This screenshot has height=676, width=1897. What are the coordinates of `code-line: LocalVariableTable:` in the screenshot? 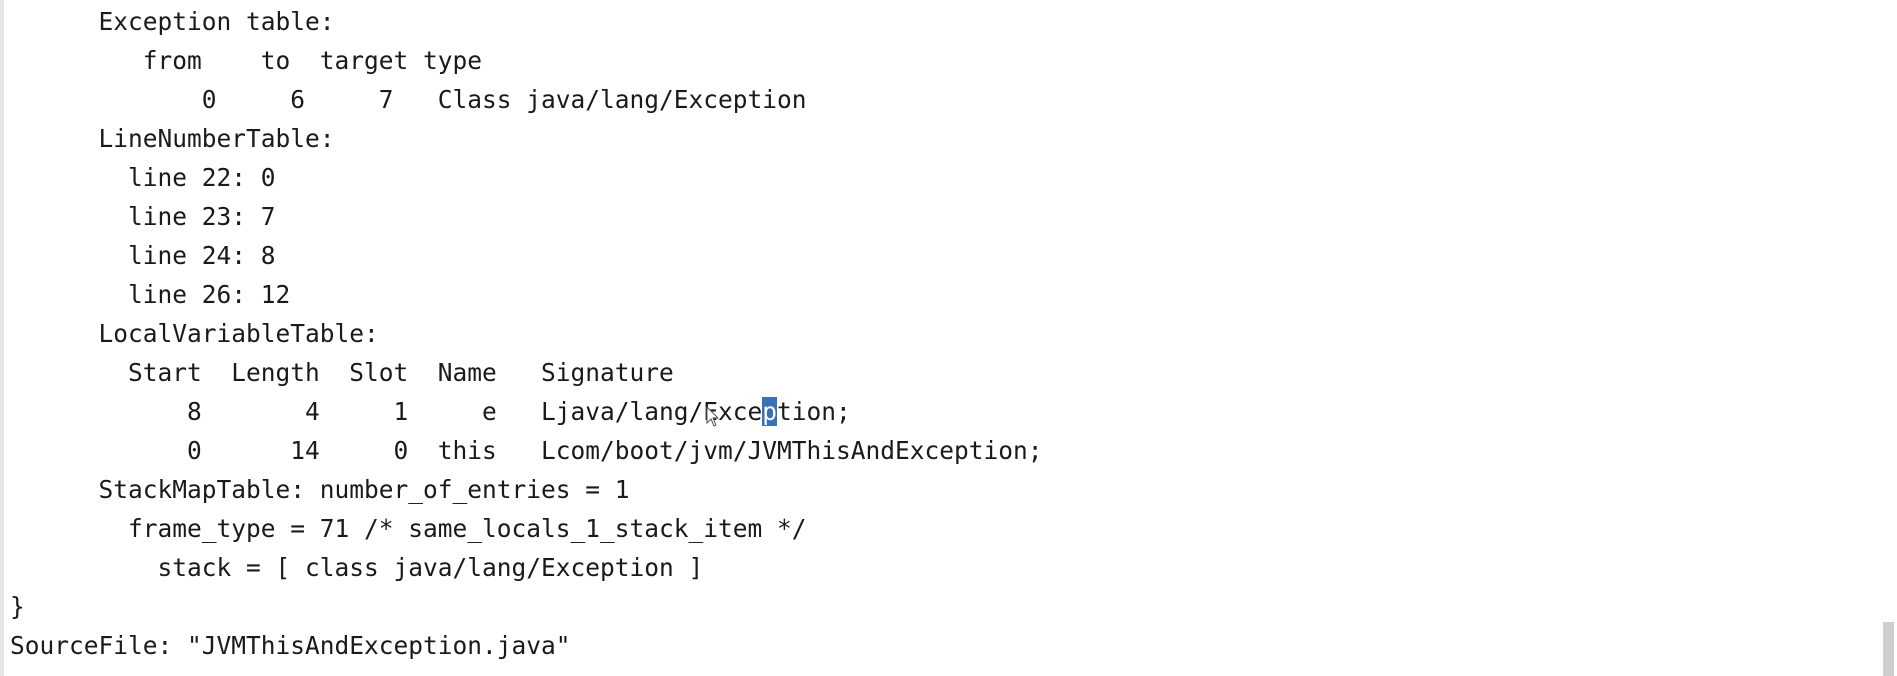 It's located at (194, 333).